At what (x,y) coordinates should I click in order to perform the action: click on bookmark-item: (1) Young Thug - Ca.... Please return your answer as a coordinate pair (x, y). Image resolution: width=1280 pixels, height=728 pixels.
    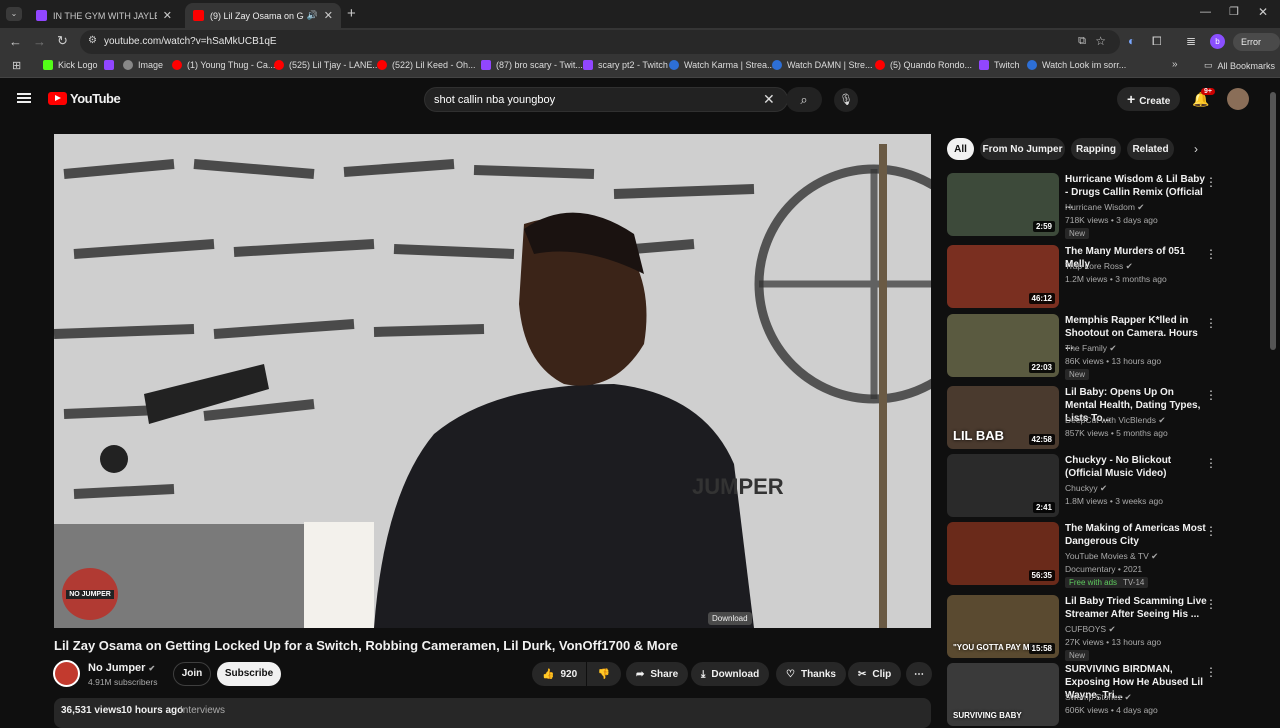
    Looking at the image, I should click on (223, 65).